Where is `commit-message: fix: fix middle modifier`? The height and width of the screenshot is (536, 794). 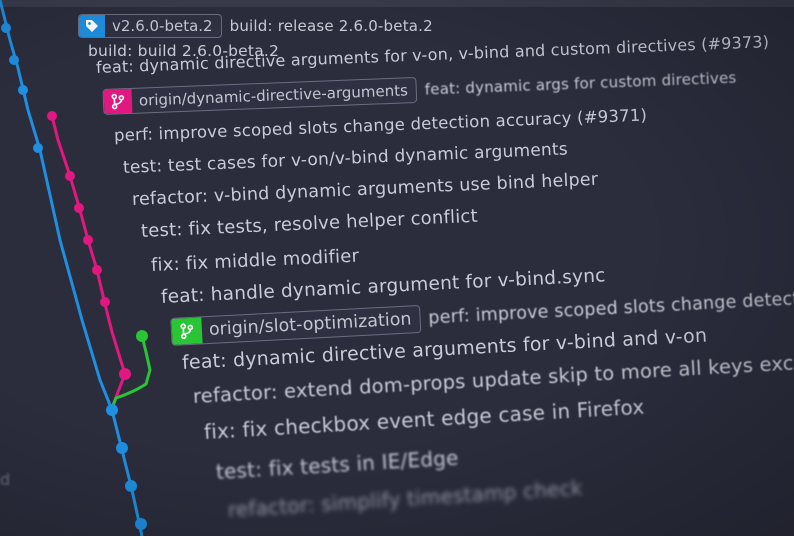 commit-message: fix: fix middle modifier is located at coordinates (255, 260).